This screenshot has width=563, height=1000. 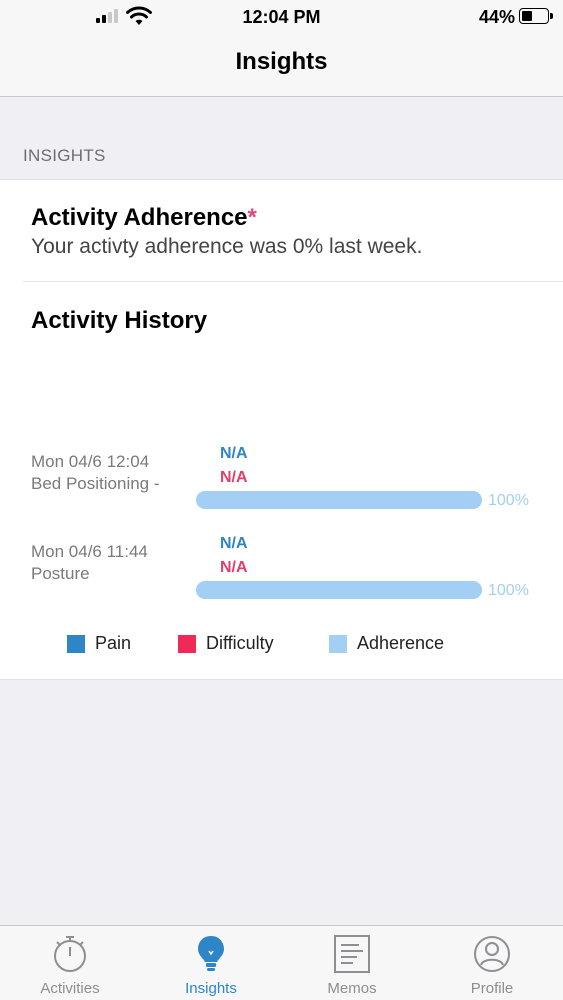 What do you see at coordinates (70, 988) in the screenshot?
I see `tab-label: Activities` at bounding box center [70, 988].